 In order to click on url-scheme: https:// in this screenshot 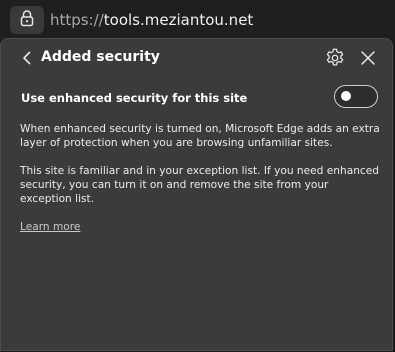, I will do `click(77, 20)`.